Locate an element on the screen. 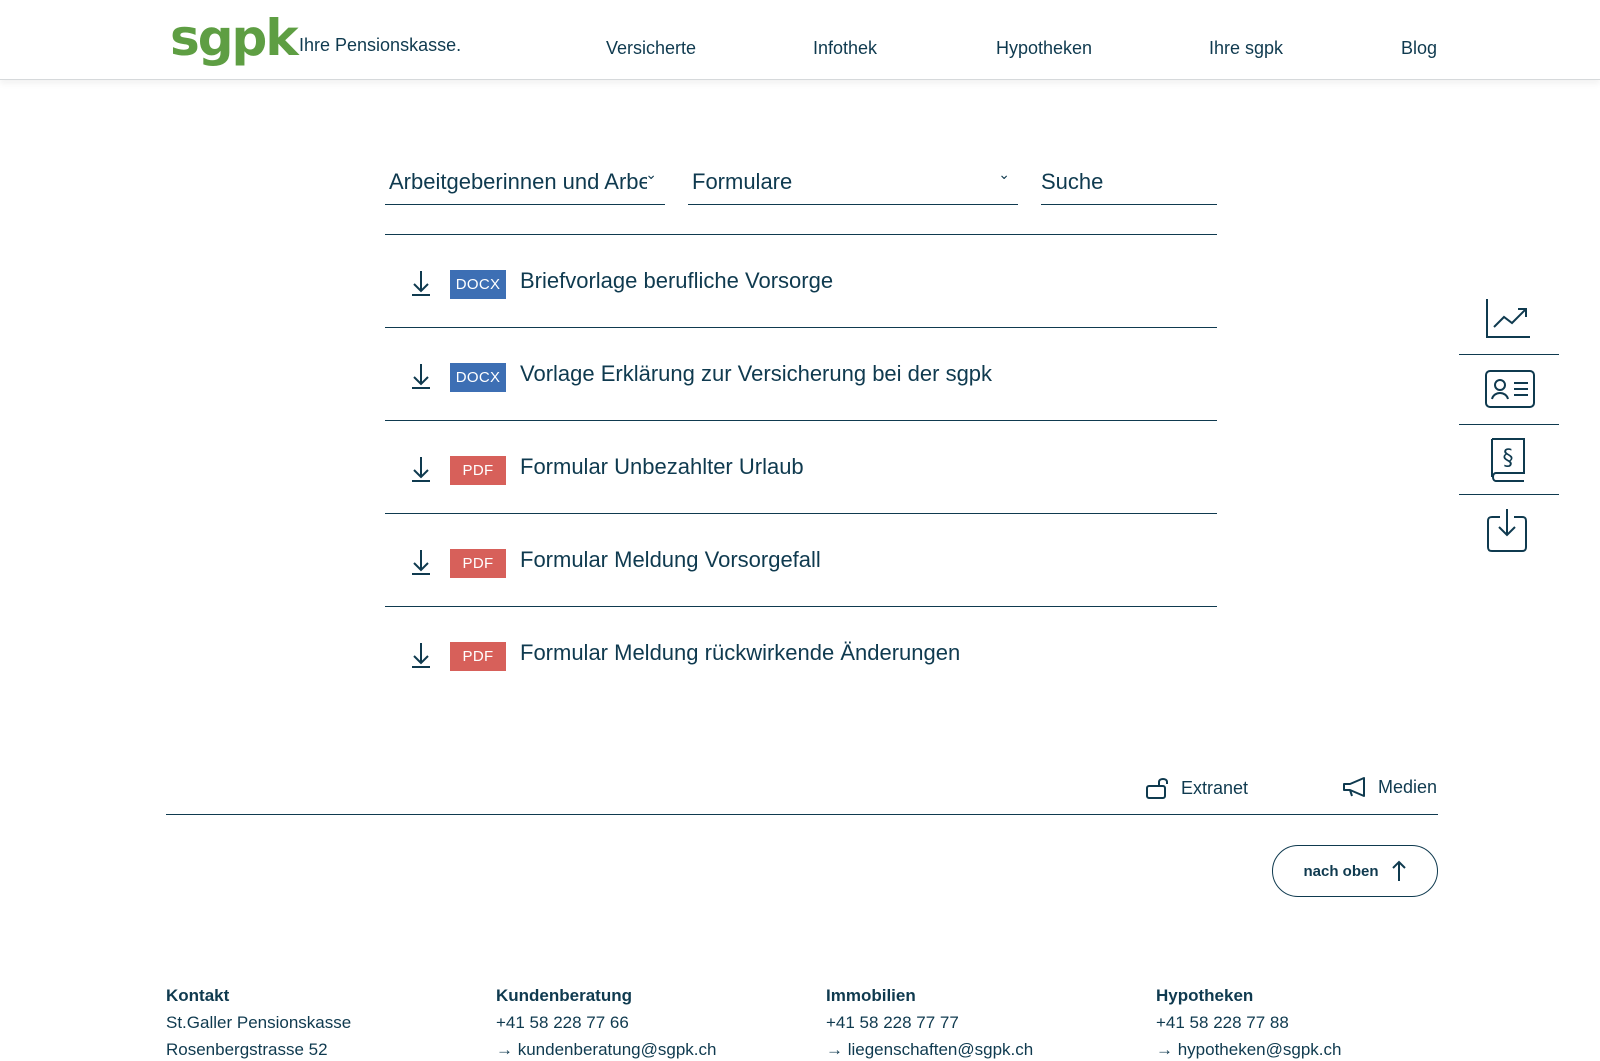  side-item-contact is located at coordinates (1509, 390).